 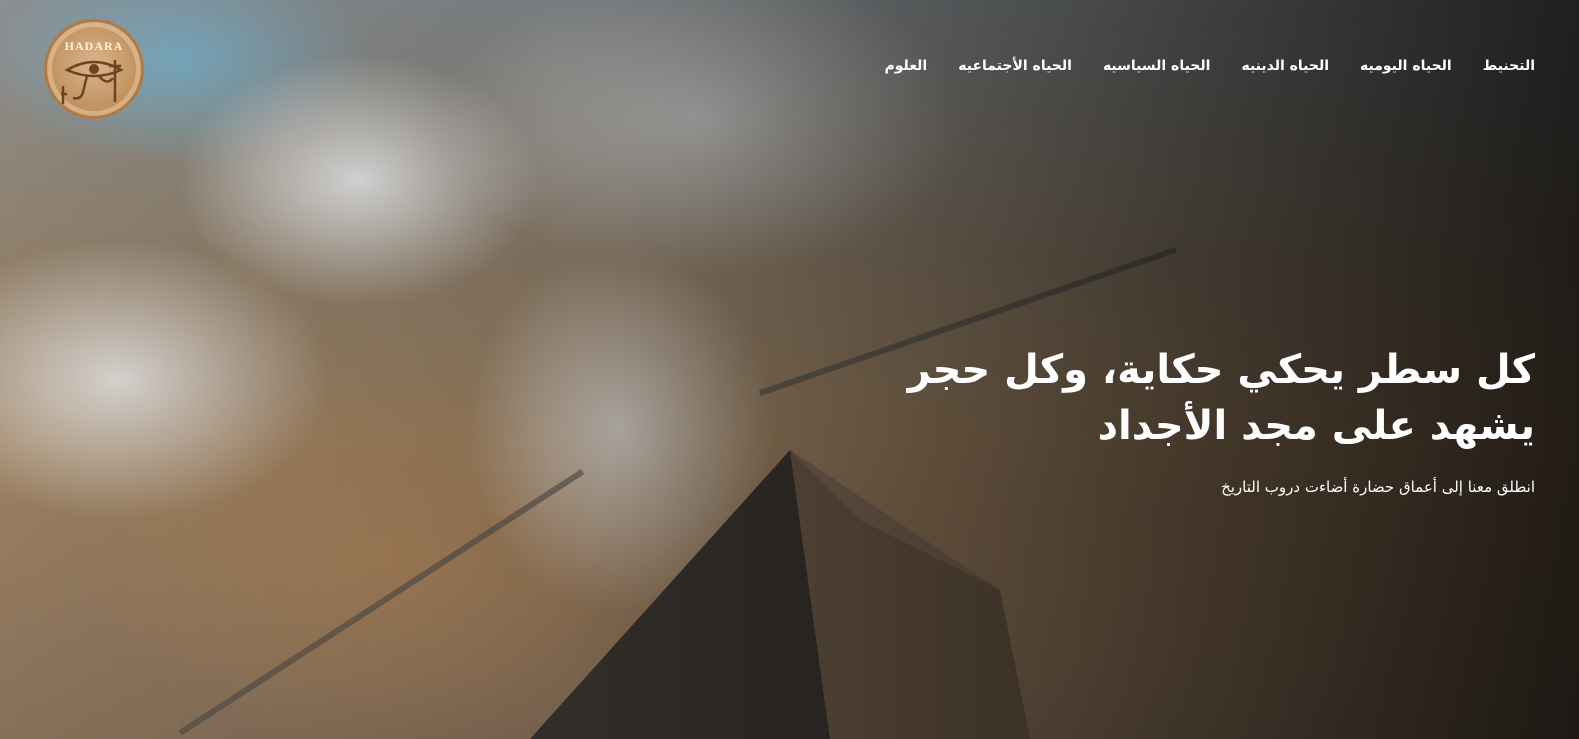 What do you see at coordinates (1157, 66) in the screenshot?
I see `nav-item-political-life: الحياه السياسيه` at bounding box center [1157, 66].